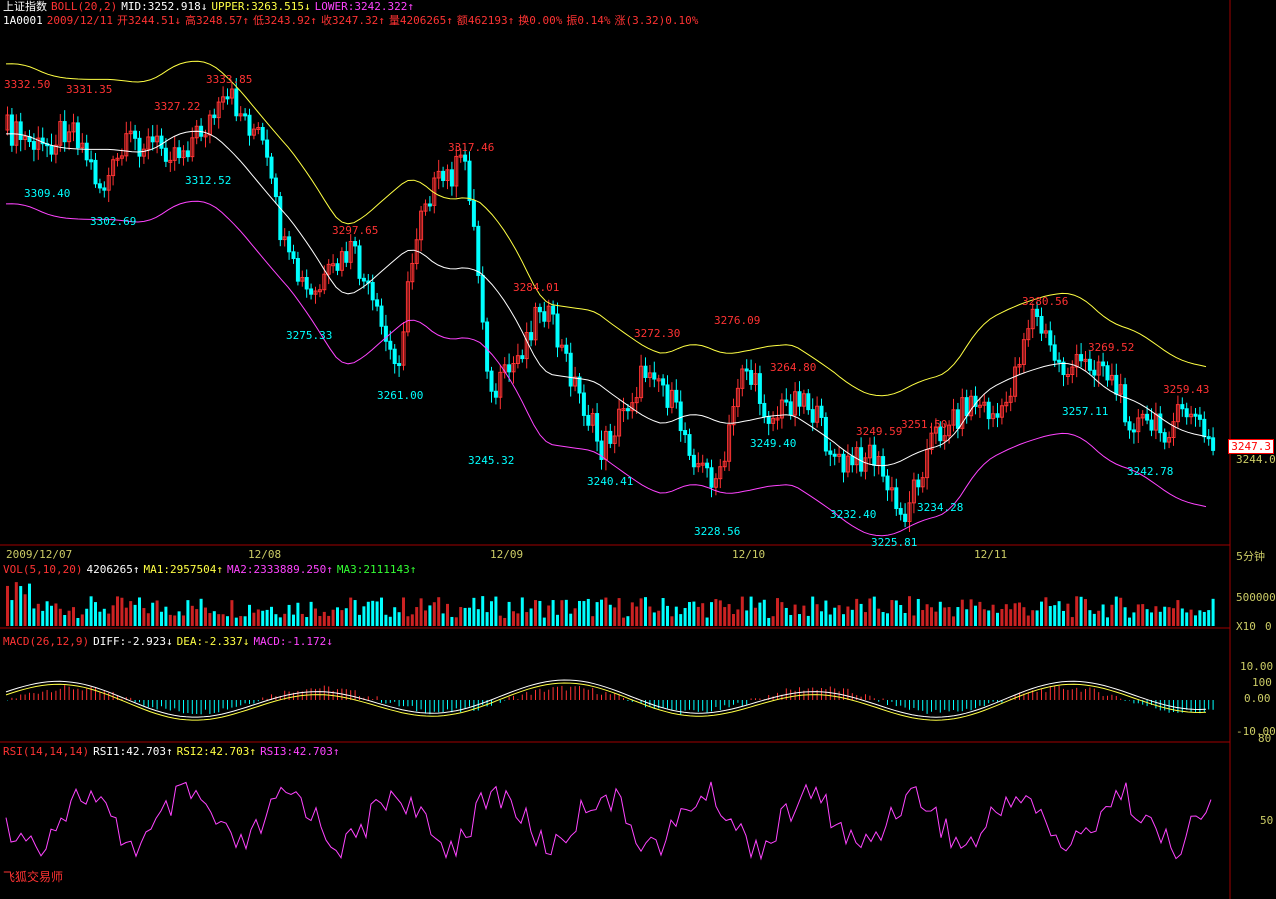 Image resolution: width=1276 pixels, height=899 pixels. Describe the element at coordinates (216, 751) in the screenshot. I see `rsi2-value: RSI2:42.703↑` at that location.